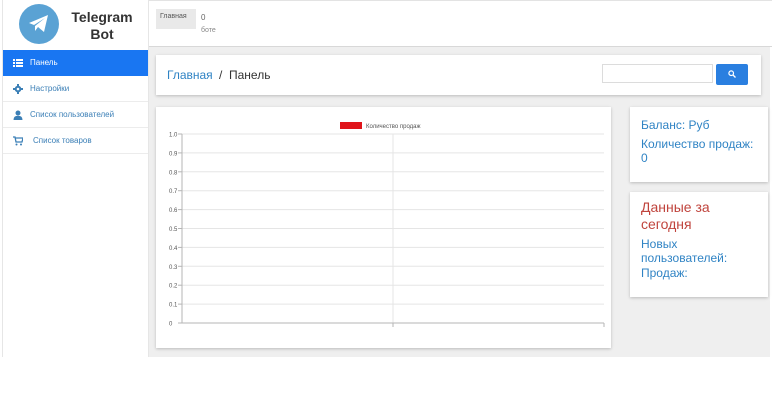  Describe the element at coordinates (75, 89) in the screenshot. I see `sidebar-item-settings: Настройки` at that location.